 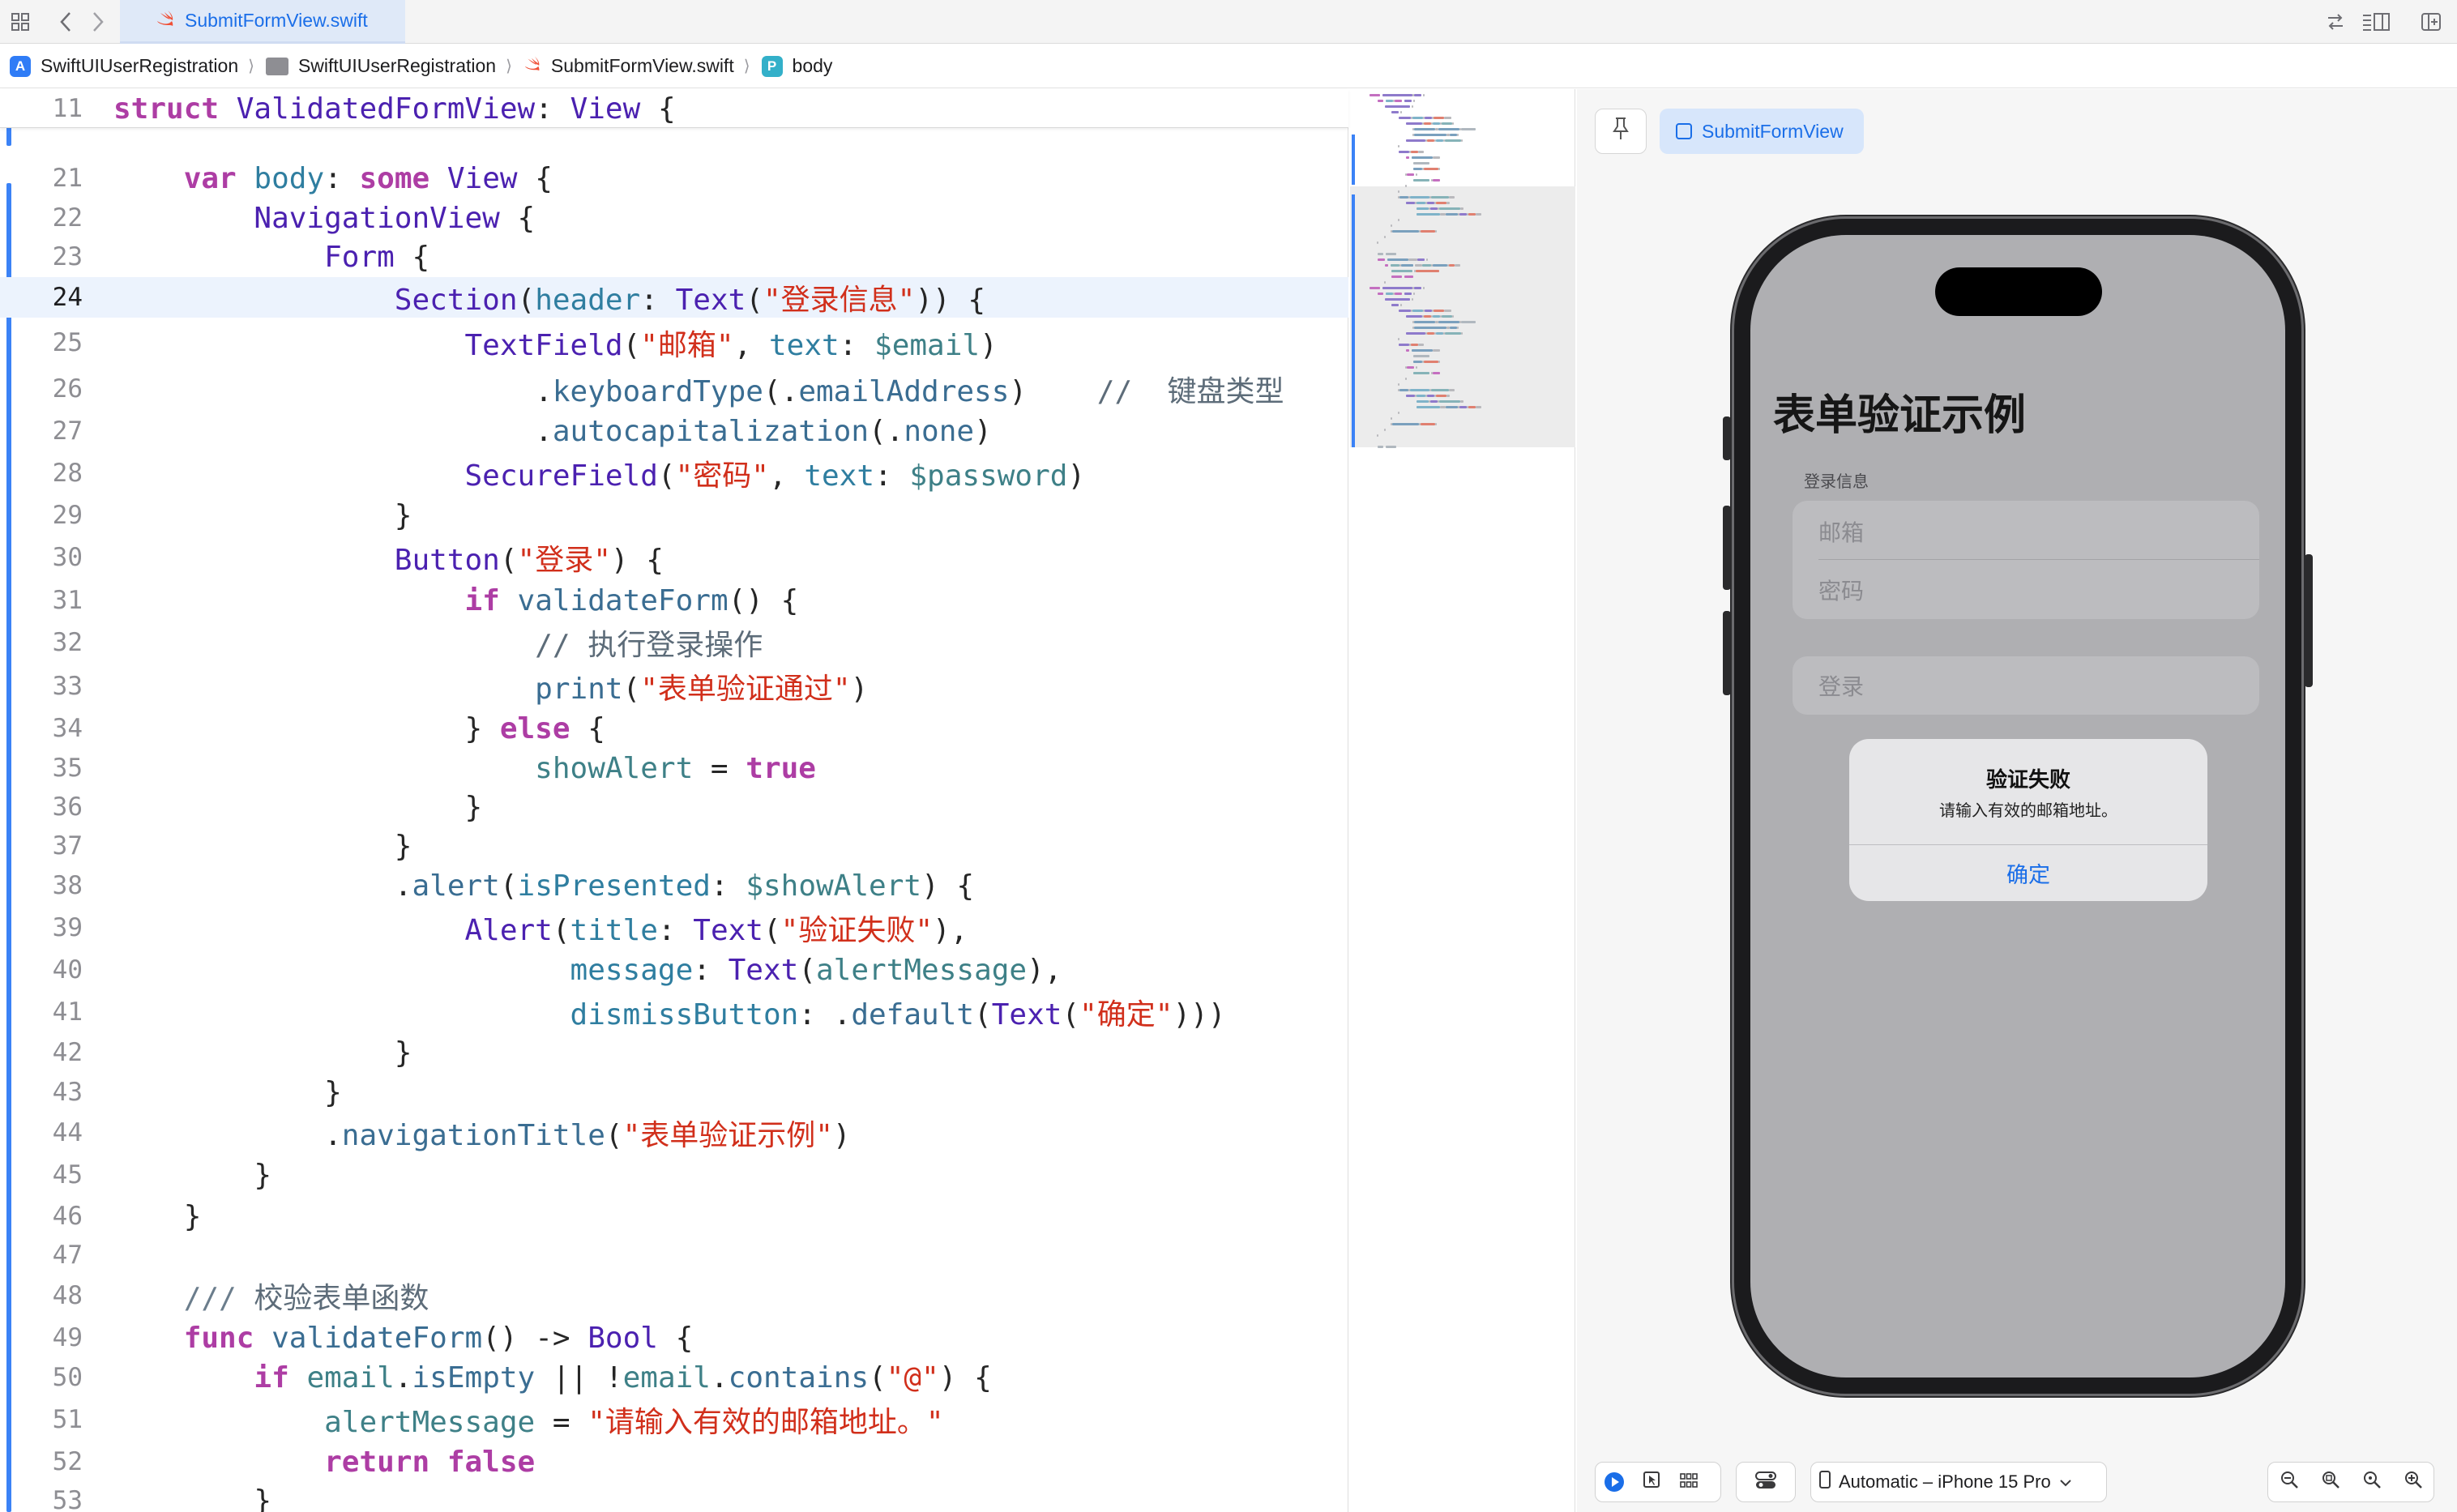 I want to click on code-line: 26 .keyboardType(.emailAddress) // 键盘类型, so click(x=674, y=389).